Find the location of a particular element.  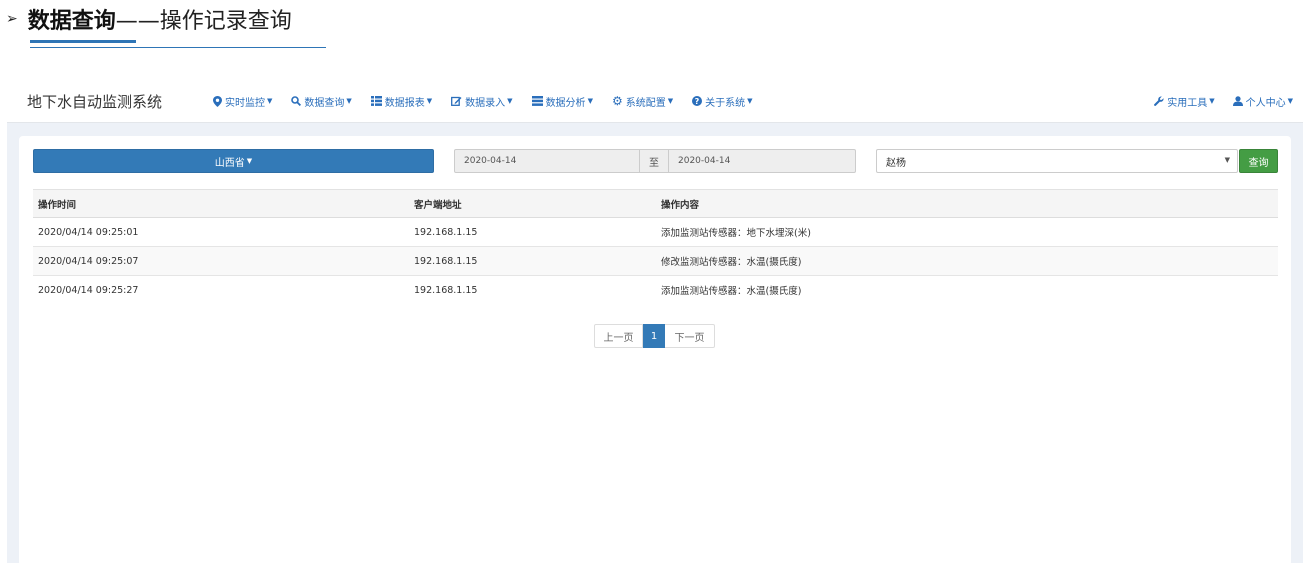

date-range-separator: 至 is located at coordinates (654, 161).